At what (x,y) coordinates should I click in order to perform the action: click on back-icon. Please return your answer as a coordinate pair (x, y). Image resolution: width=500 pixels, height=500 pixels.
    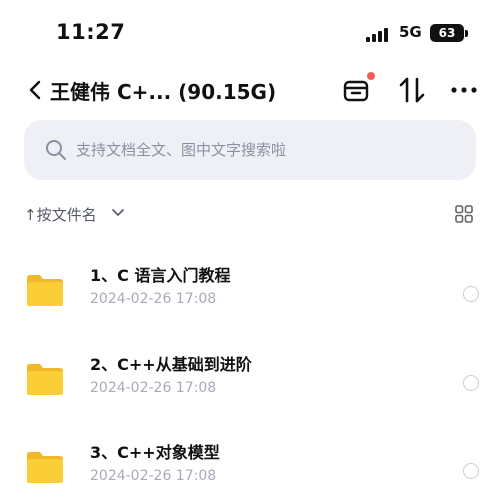
    Looking at the image, I should click on (36, 90).